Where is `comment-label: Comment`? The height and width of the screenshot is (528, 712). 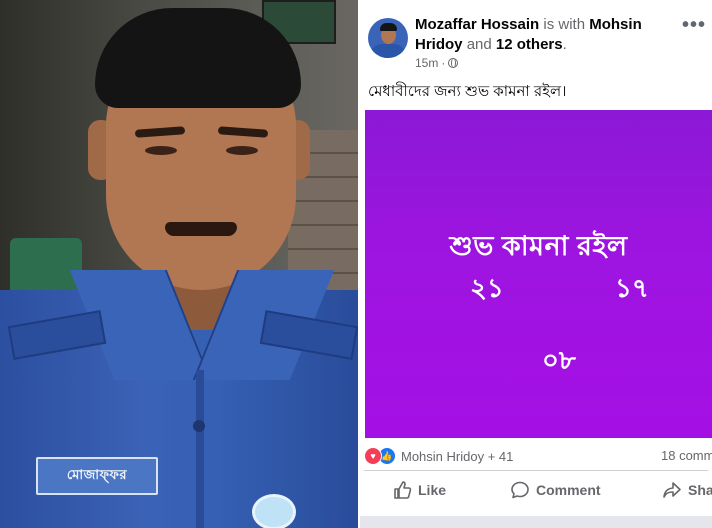 comment-label: Comment is located at coordinates (568, 490).